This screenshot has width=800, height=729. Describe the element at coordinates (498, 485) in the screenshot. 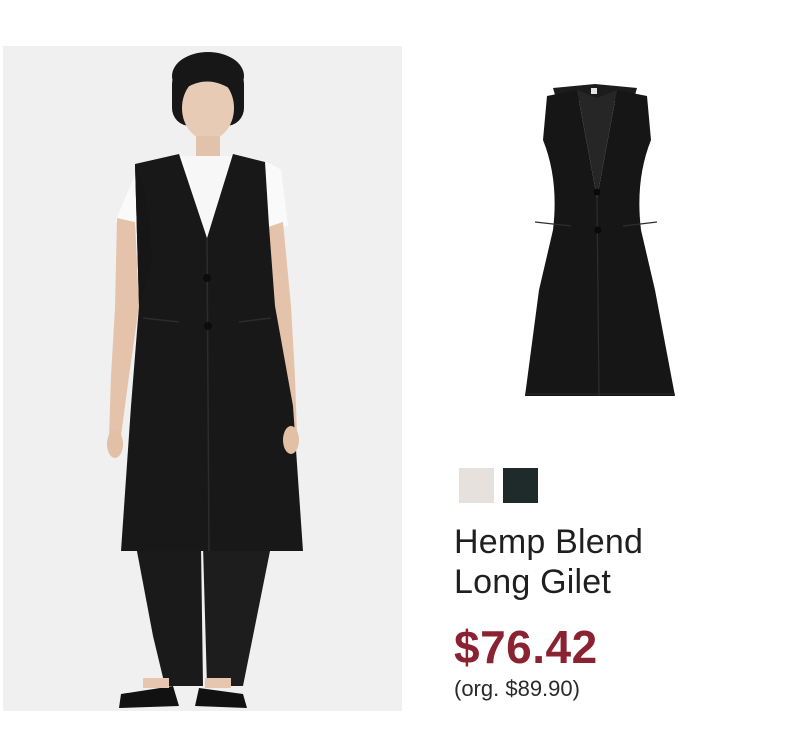

I see `color-swatches` at that location.